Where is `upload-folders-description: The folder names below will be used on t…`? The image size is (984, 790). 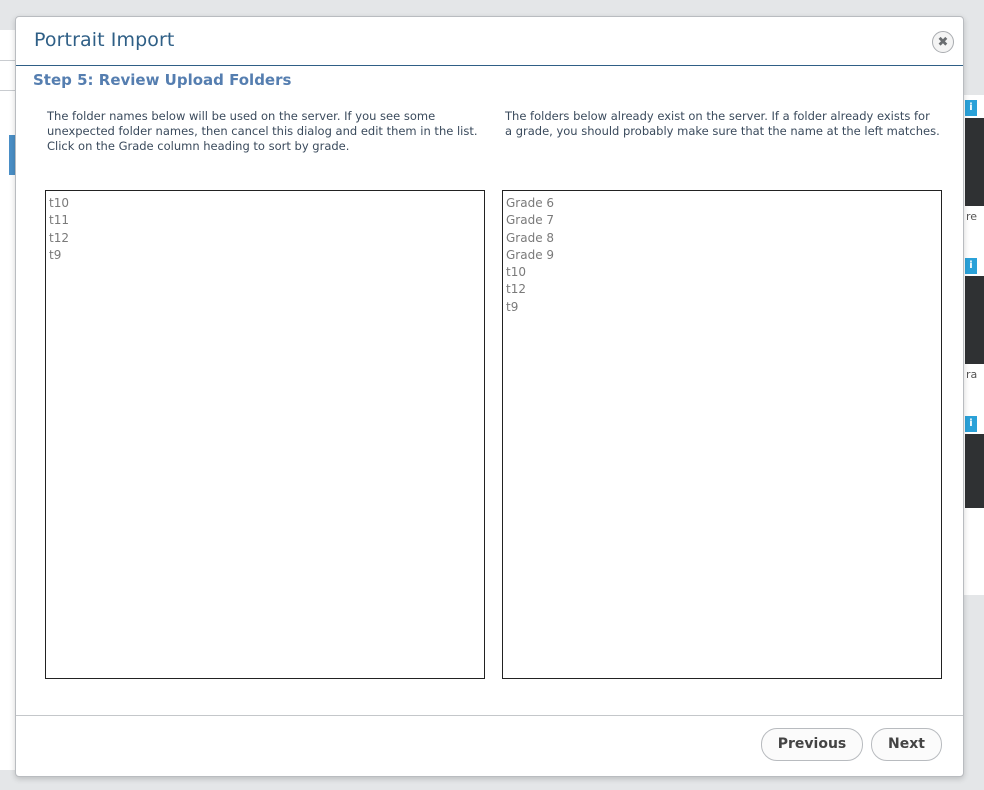
upload-folders-description: The folder names below will be used on t… is located at coordinates (262, 131).